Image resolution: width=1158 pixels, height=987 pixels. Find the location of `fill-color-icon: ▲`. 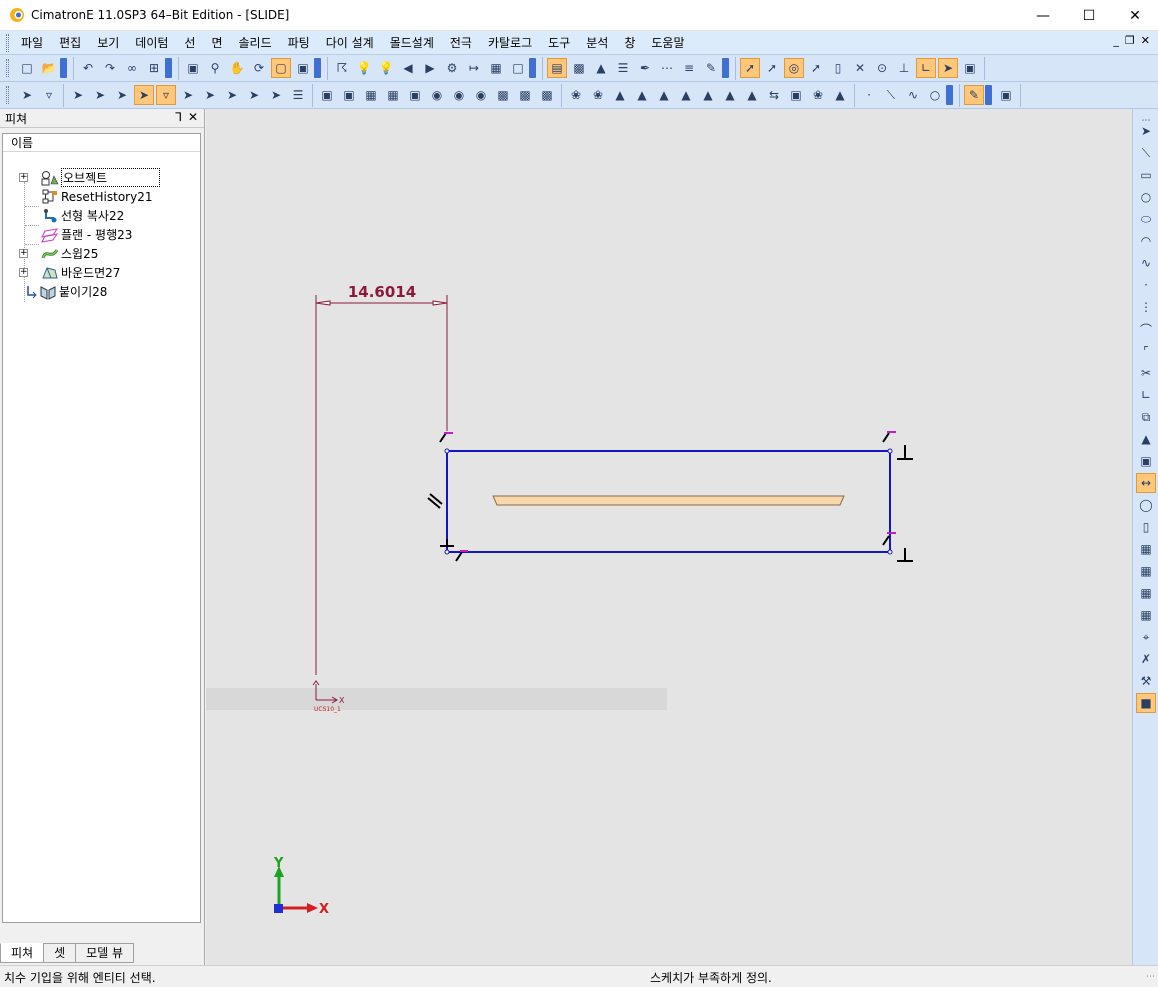

fill-color-icon: ▲ is located at coordinates (601, 68).